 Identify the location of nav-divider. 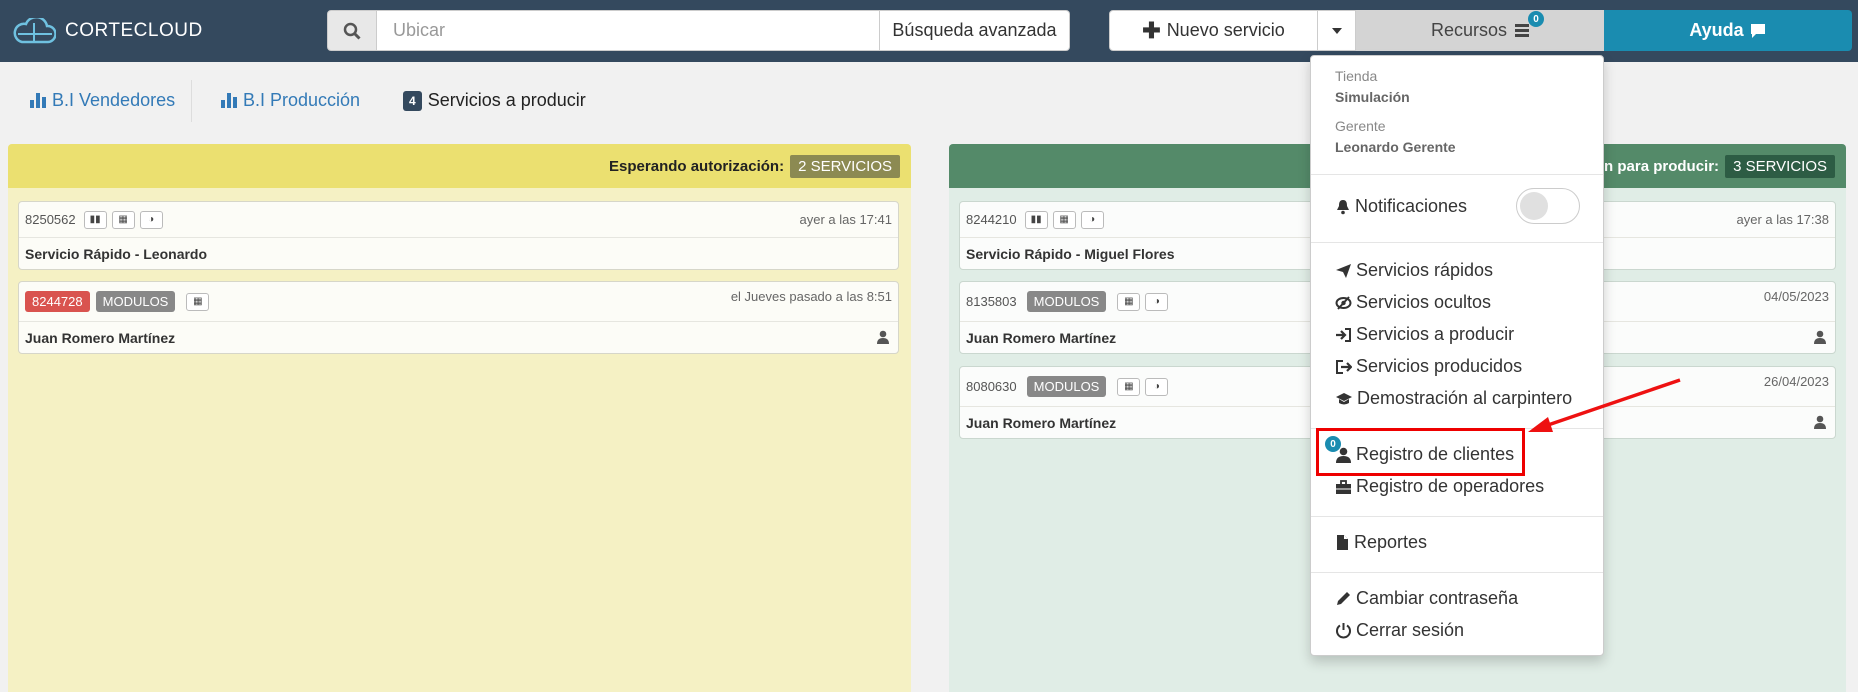
(191, 101).